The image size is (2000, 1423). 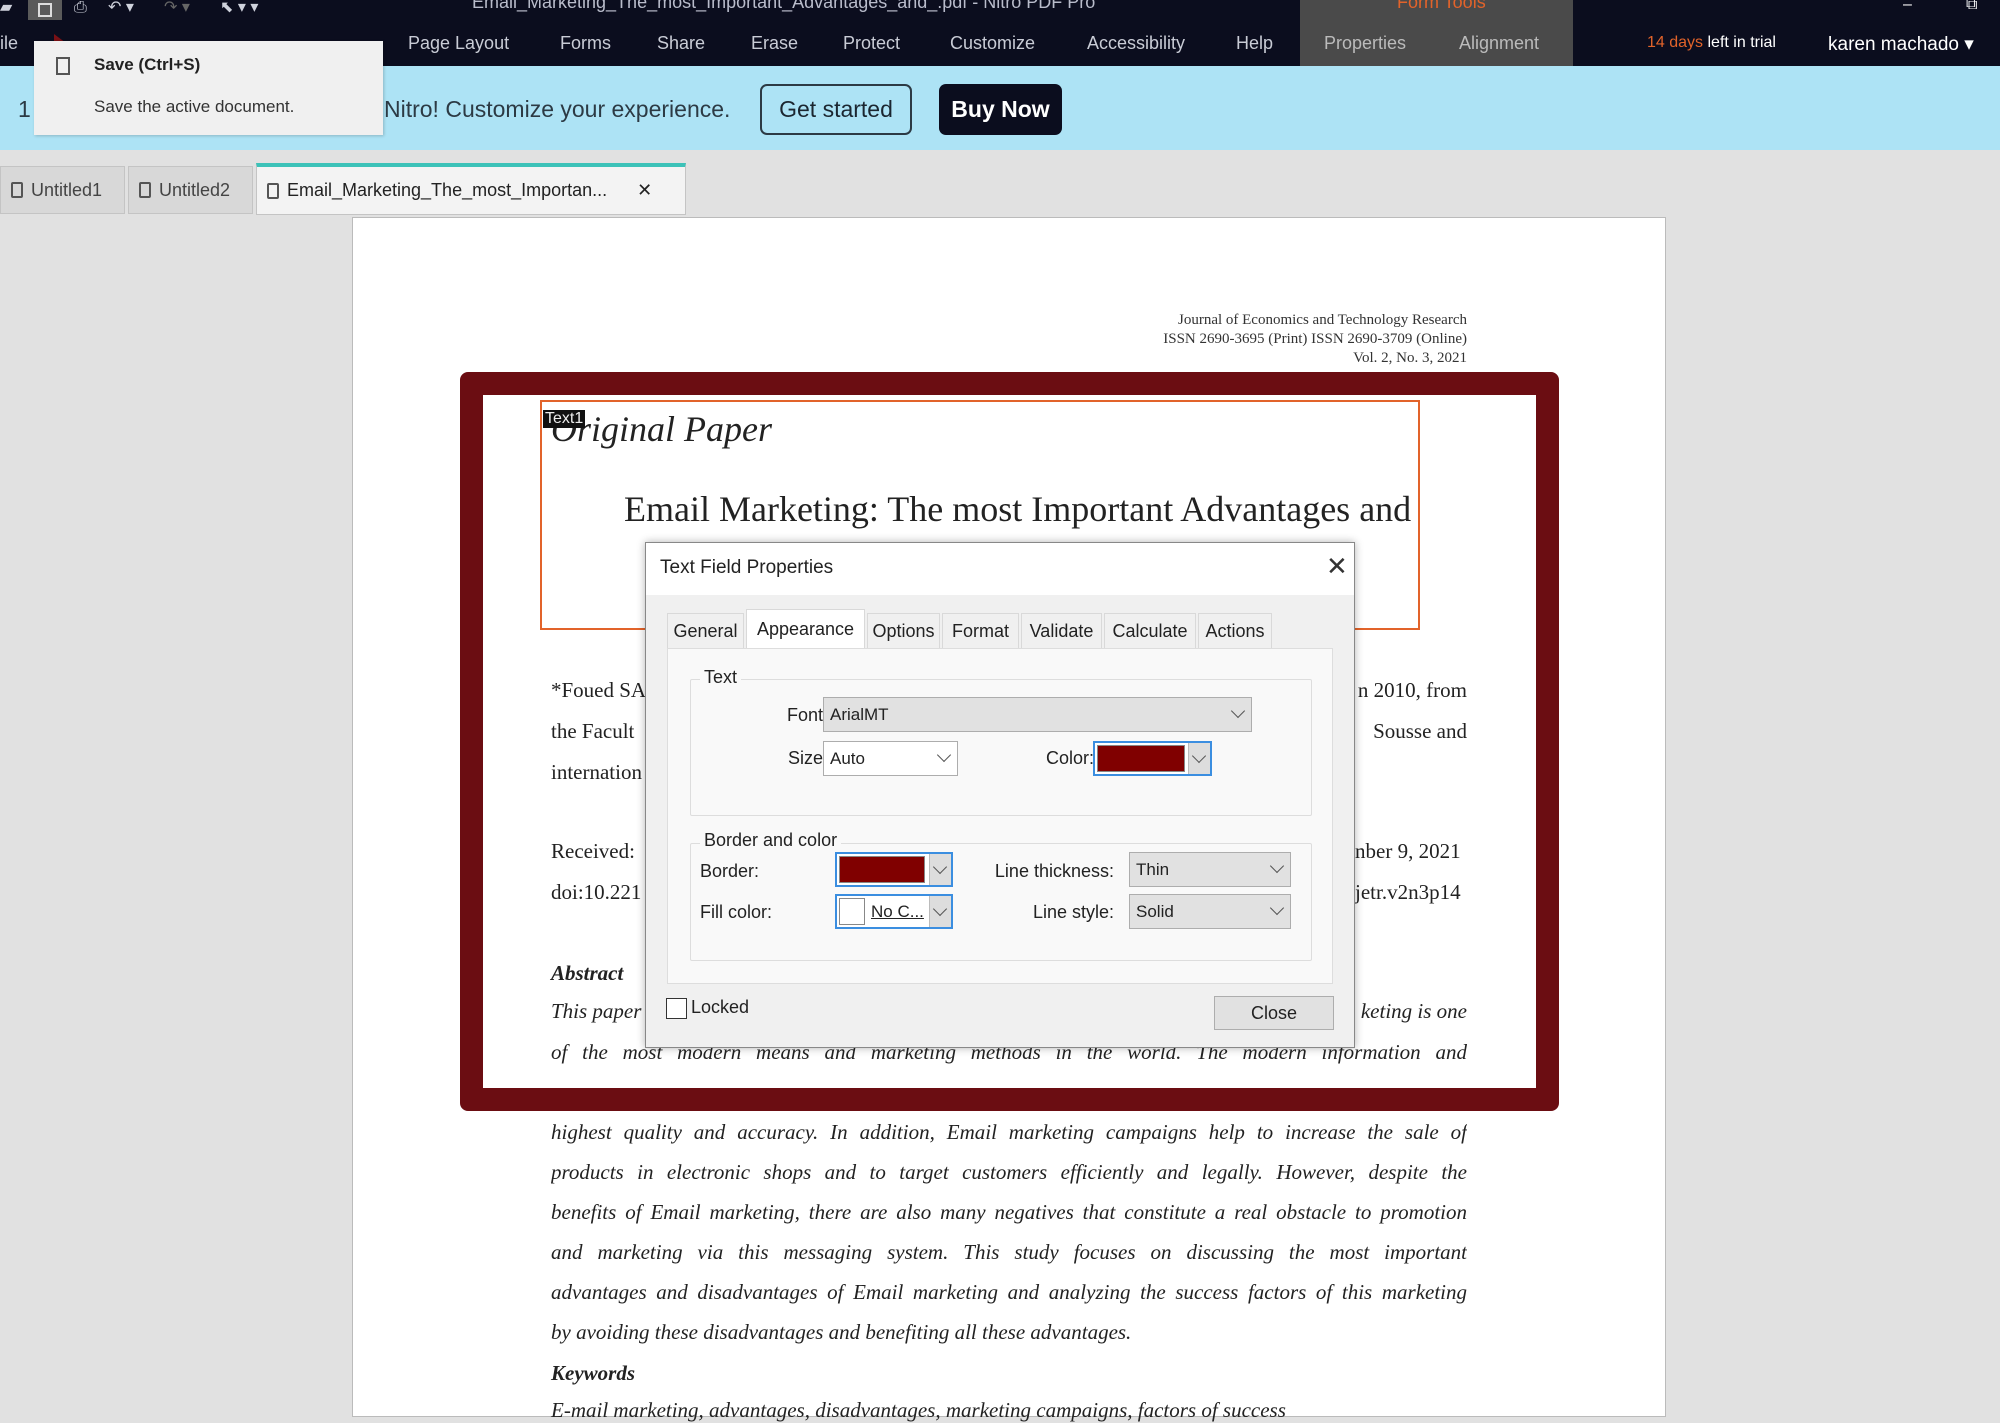 What do you see at coordinates (585, 43) in the screenshot?
I see `menu-forms: Forms` at bounding box center [585, 43].